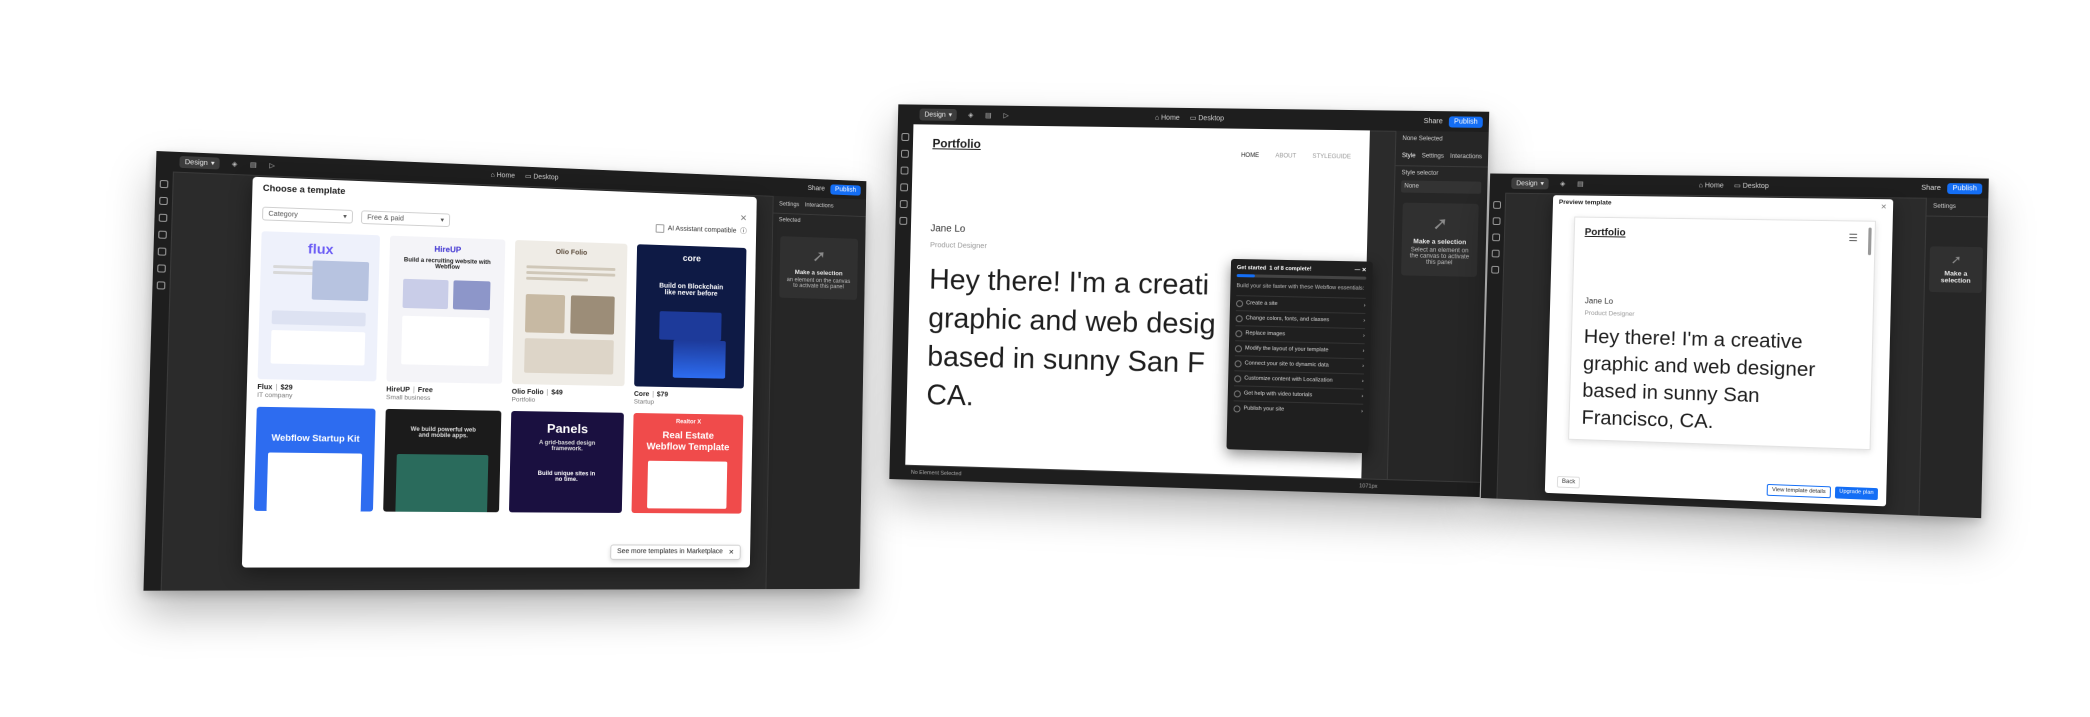 The height and width of the screenshot is (717, 2090). Describe the element at coordinates (1568, 482) in the screenshot. I see `back-button: Back` at that location.